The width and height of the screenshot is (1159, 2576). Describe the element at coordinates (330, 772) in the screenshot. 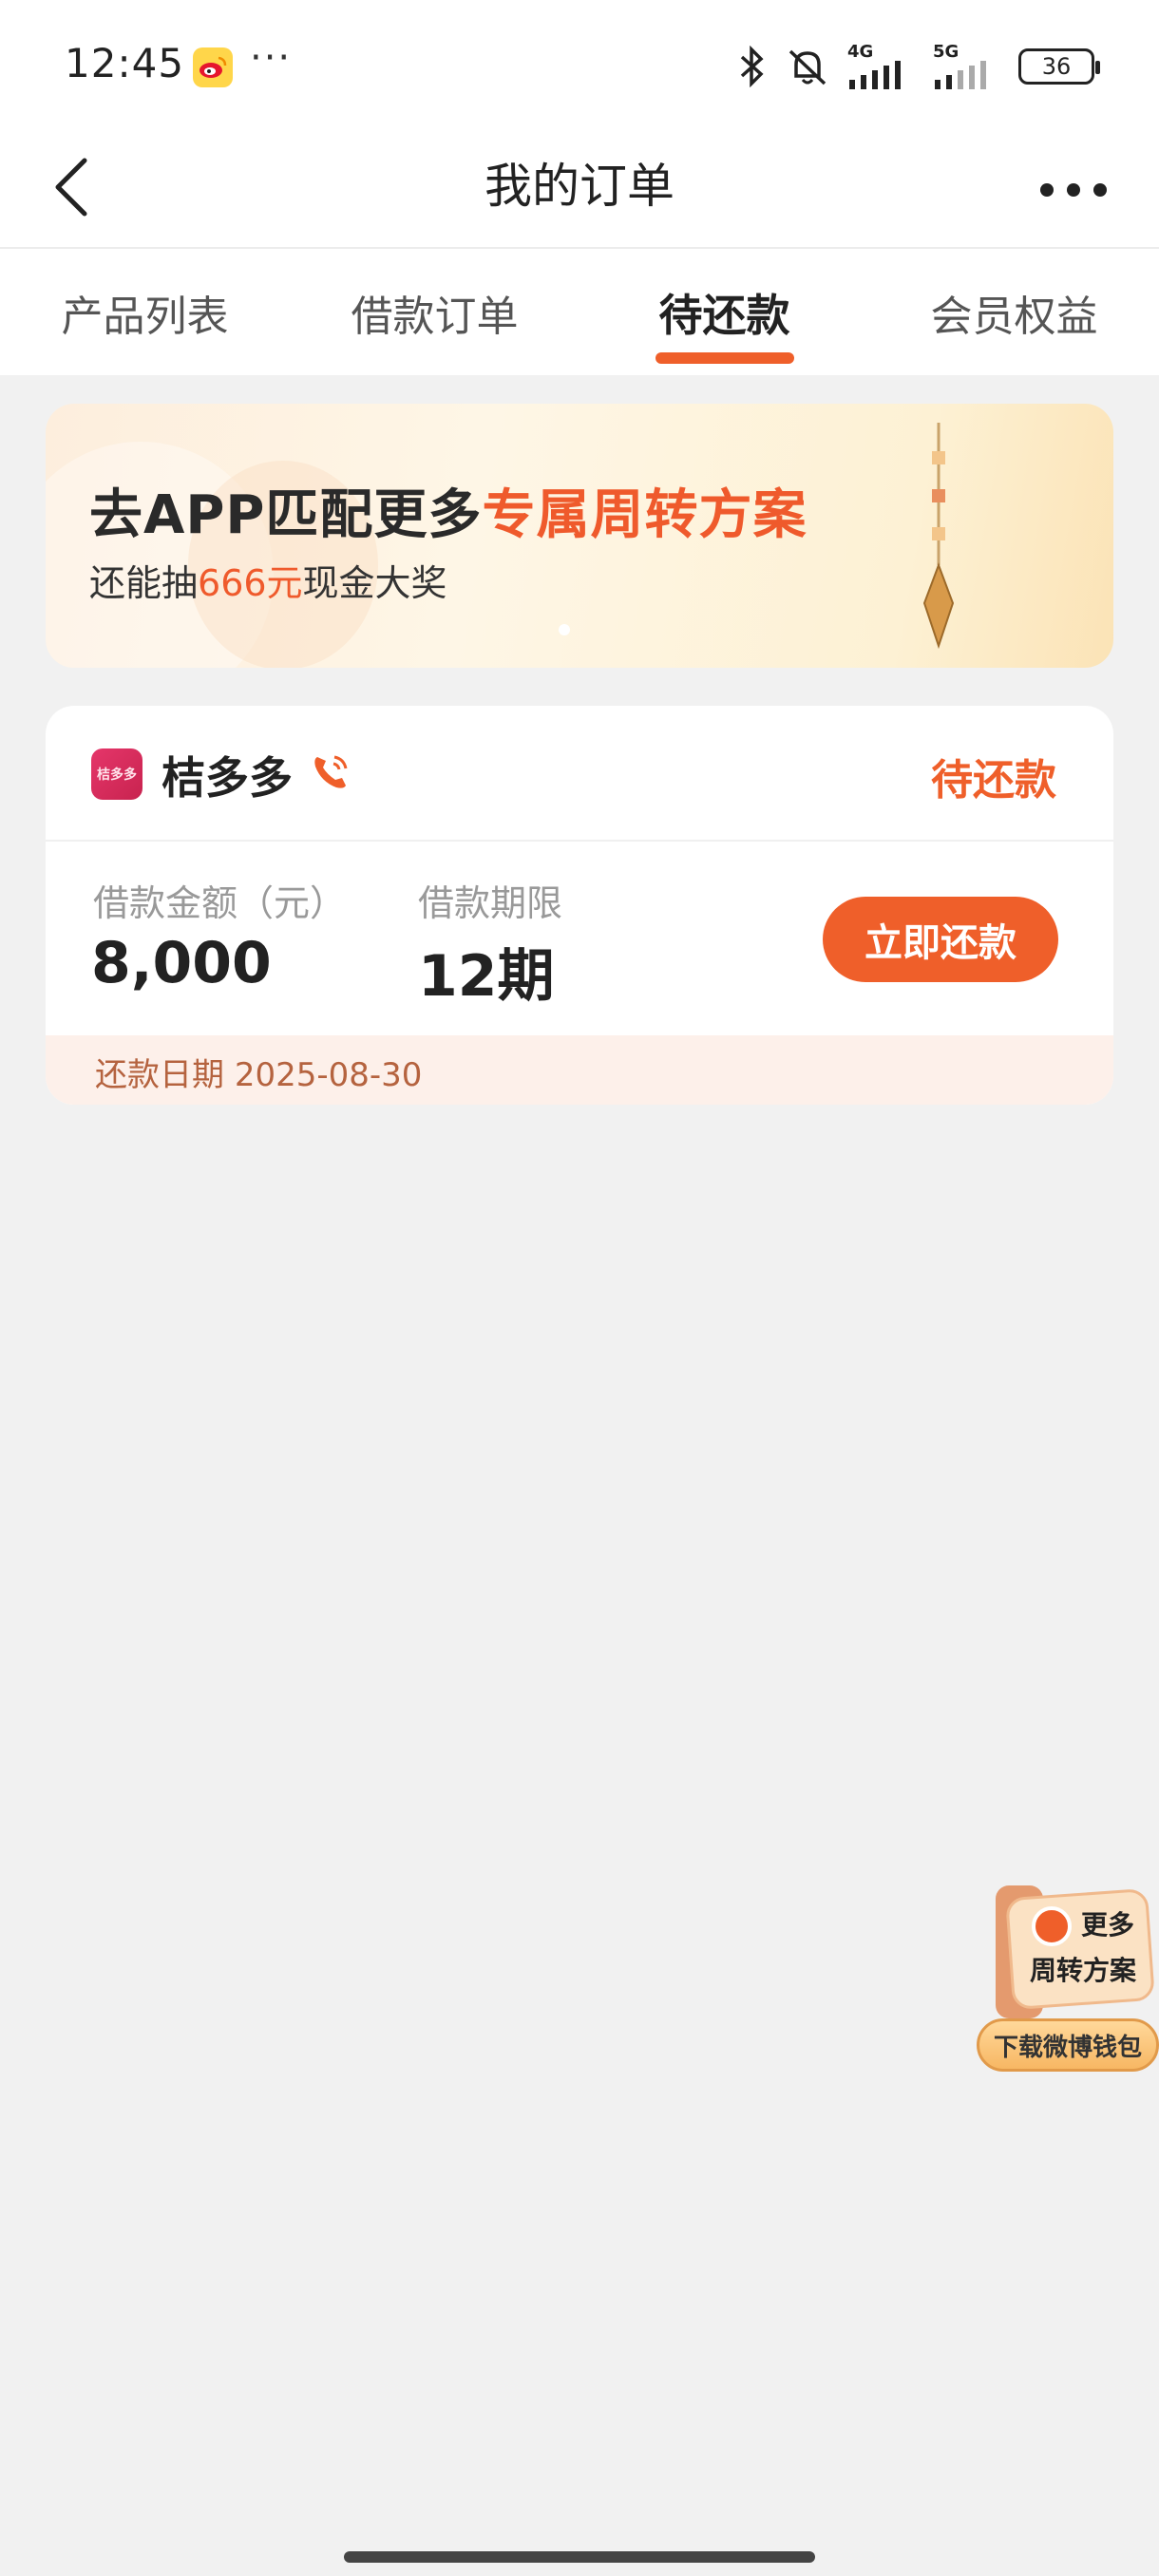

I see `phone-icon` at that location.